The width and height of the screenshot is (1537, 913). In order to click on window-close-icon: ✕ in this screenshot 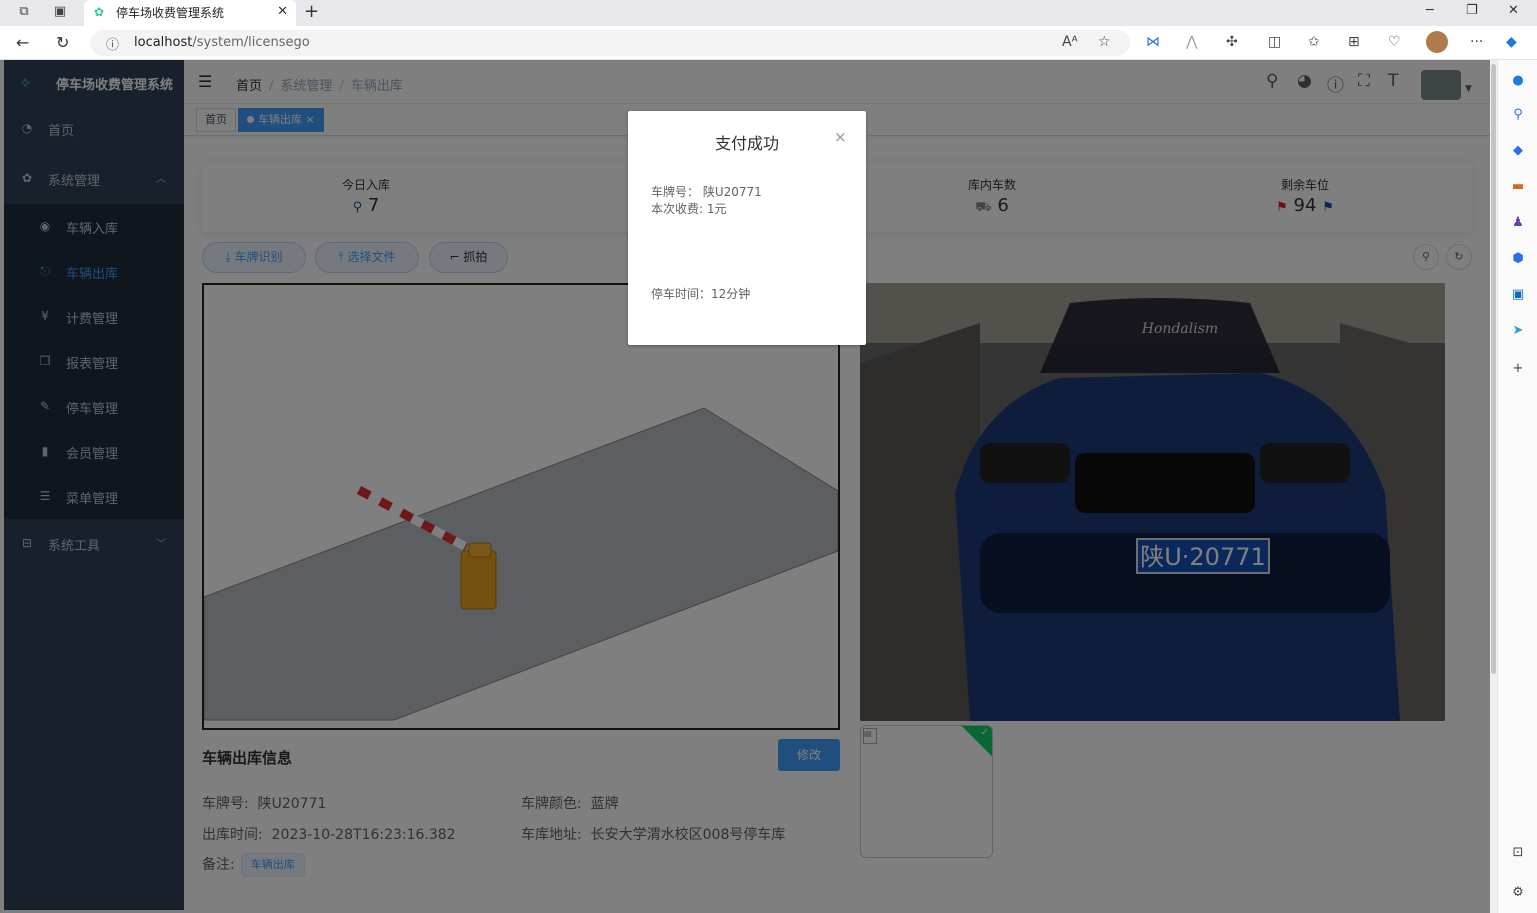, I will do `click(1513, 10)`.